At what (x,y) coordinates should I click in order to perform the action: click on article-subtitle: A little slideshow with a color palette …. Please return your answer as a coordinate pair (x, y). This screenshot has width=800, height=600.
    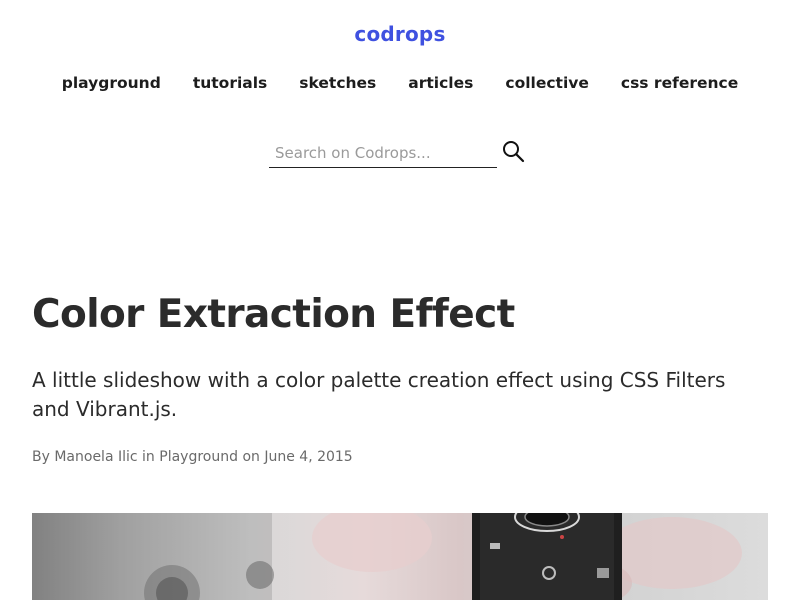
    Looking at the image, I should click on (379, 394).